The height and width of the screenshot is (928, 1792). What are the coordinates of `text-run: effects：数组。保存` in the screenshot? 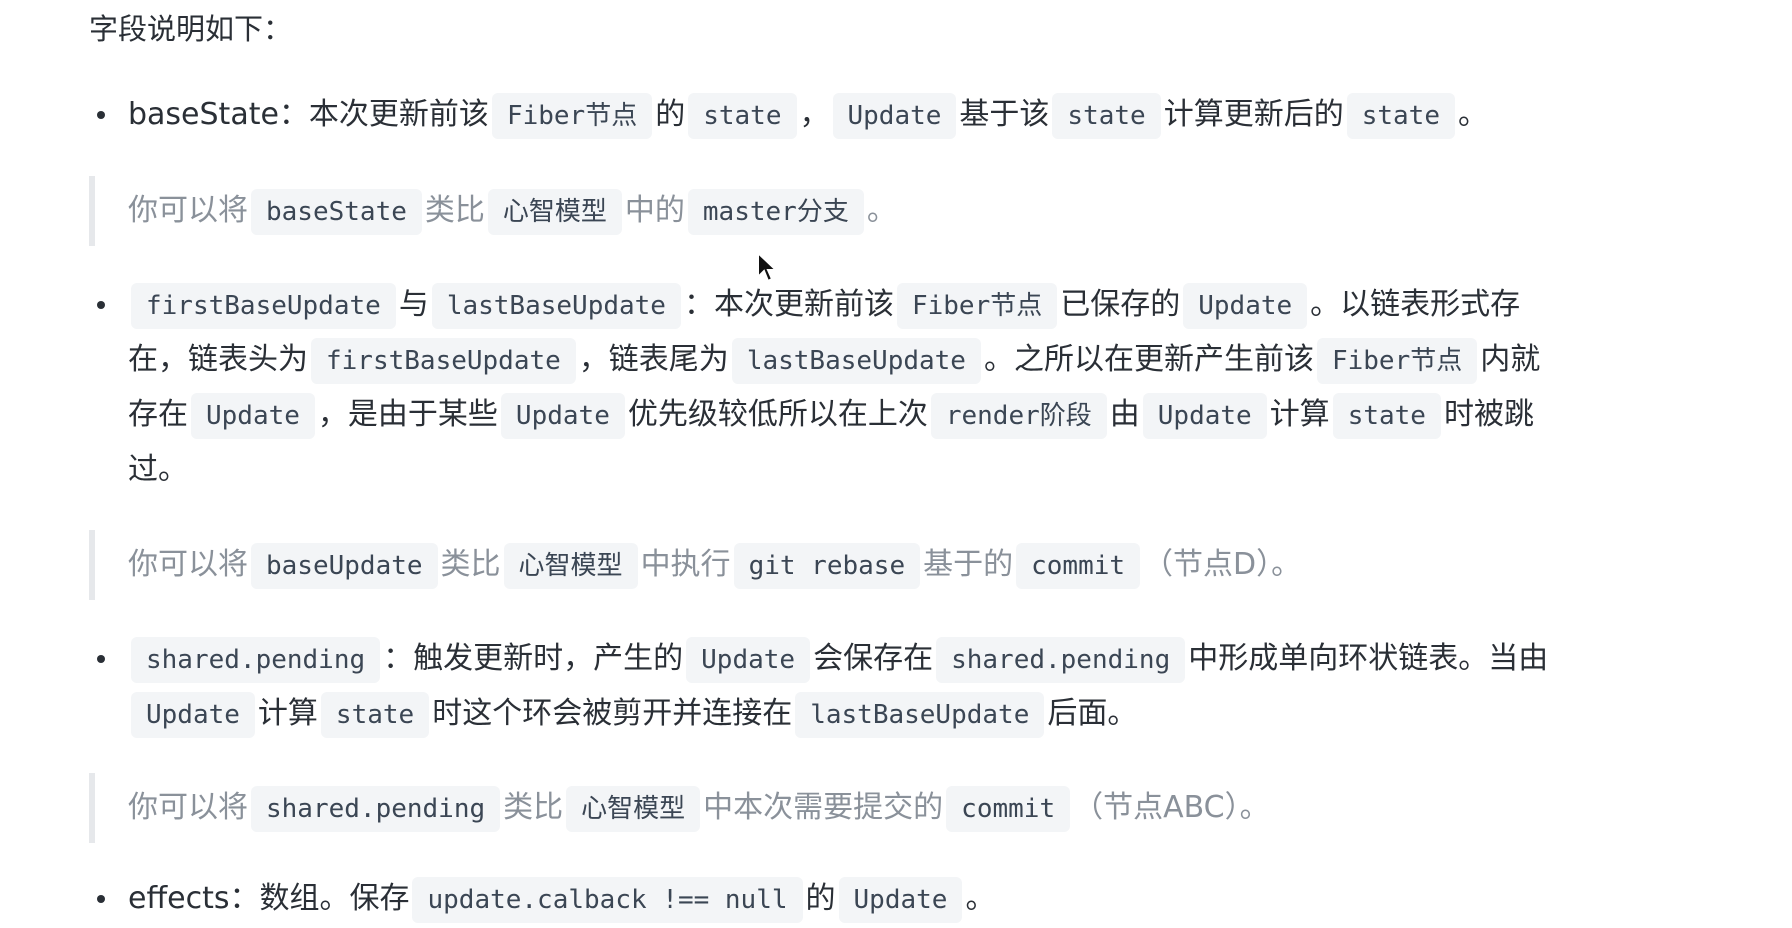 It's located at (269, 898).